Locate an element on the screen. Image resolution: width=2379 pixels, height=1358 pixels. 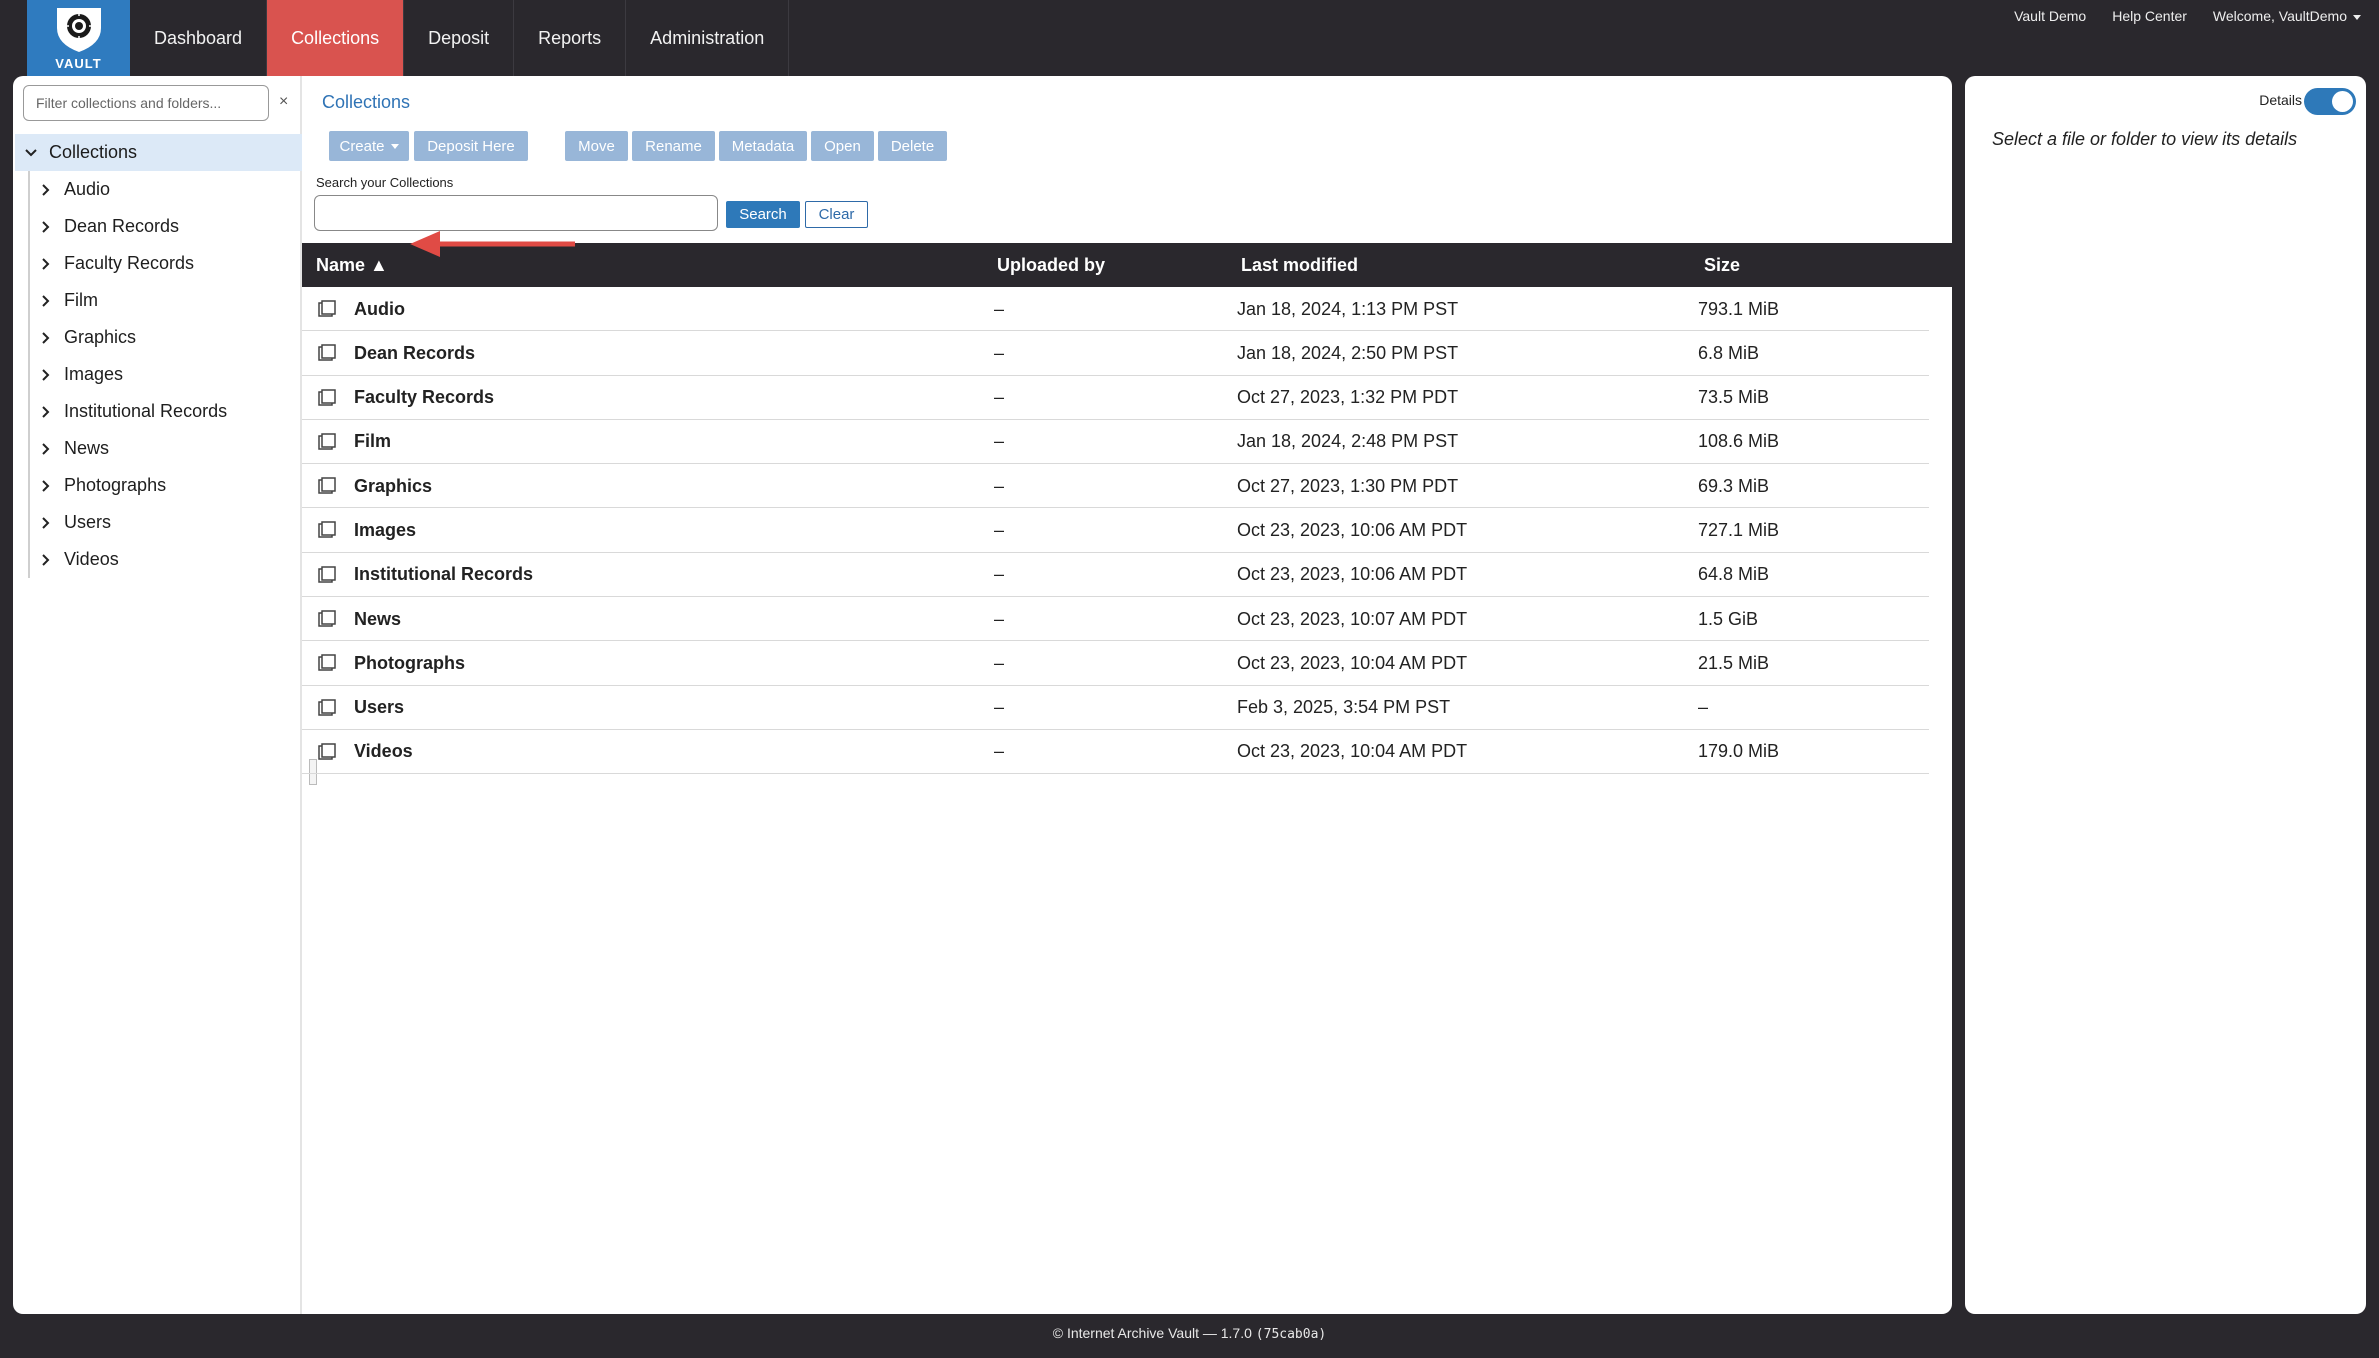
help-center-link: Help Center is located at coordinates (2149, 16).